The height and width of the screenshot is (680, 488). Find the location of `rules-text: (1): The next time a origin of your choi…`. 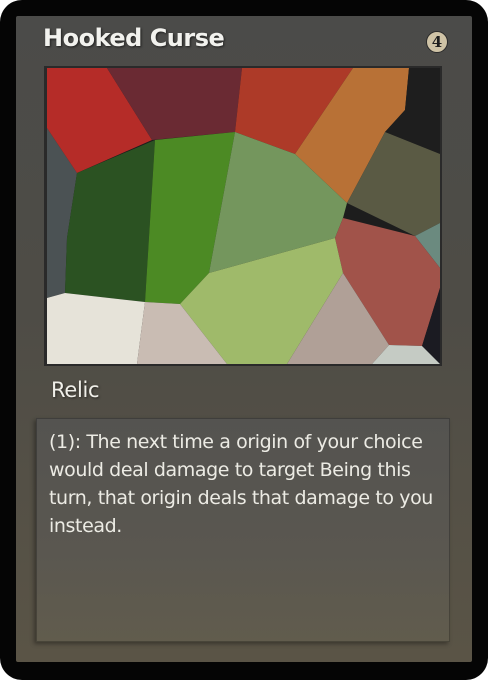

rules-text: (1): The next time a origin of your choi… is located at coordinates (241, 484).